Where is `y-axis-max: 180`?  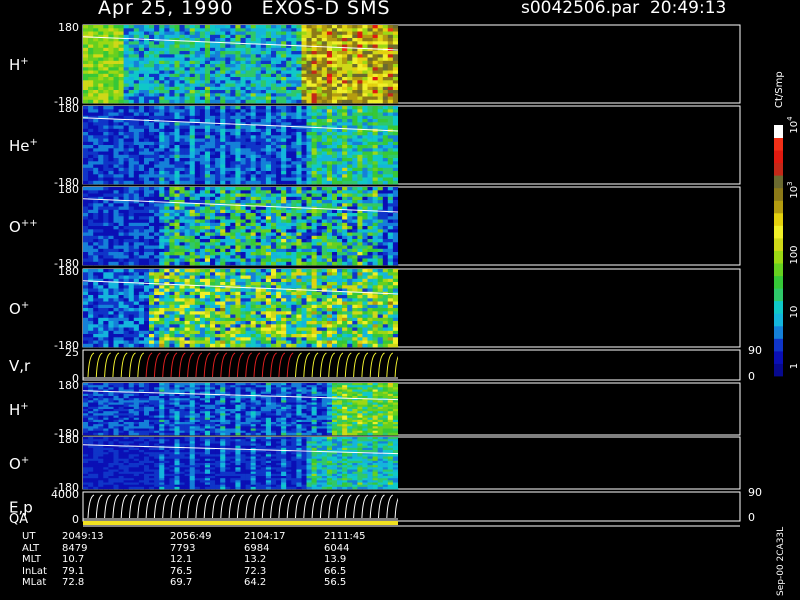 y-axis-max: 180 is located at coordinates (68, 108).